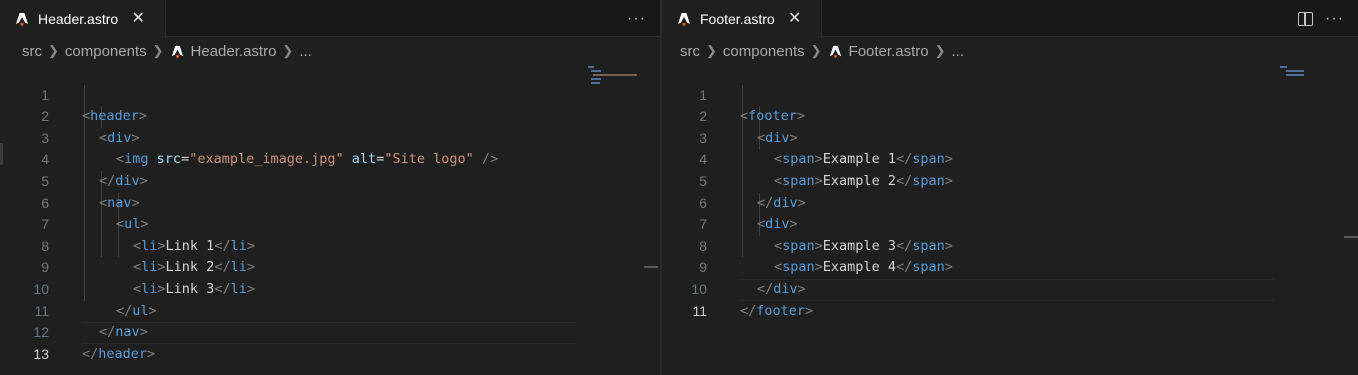 This screenshot has width=1358, height=375. I want to click on code-line: 7 <li>Link 1</li>, so click(330, 223).